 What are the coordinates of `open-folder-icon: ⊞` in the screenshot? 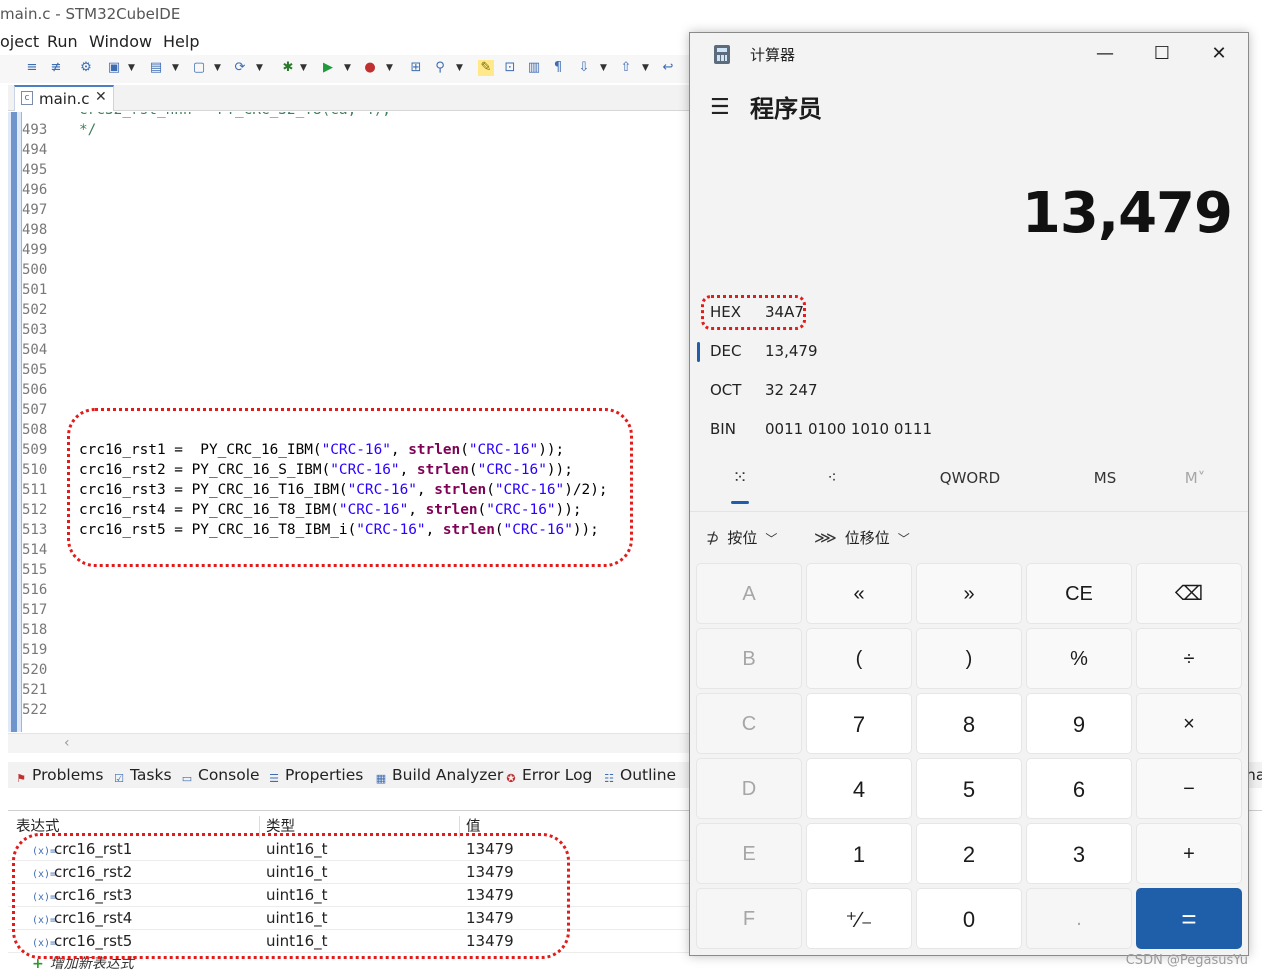 It's located at (416, 68).